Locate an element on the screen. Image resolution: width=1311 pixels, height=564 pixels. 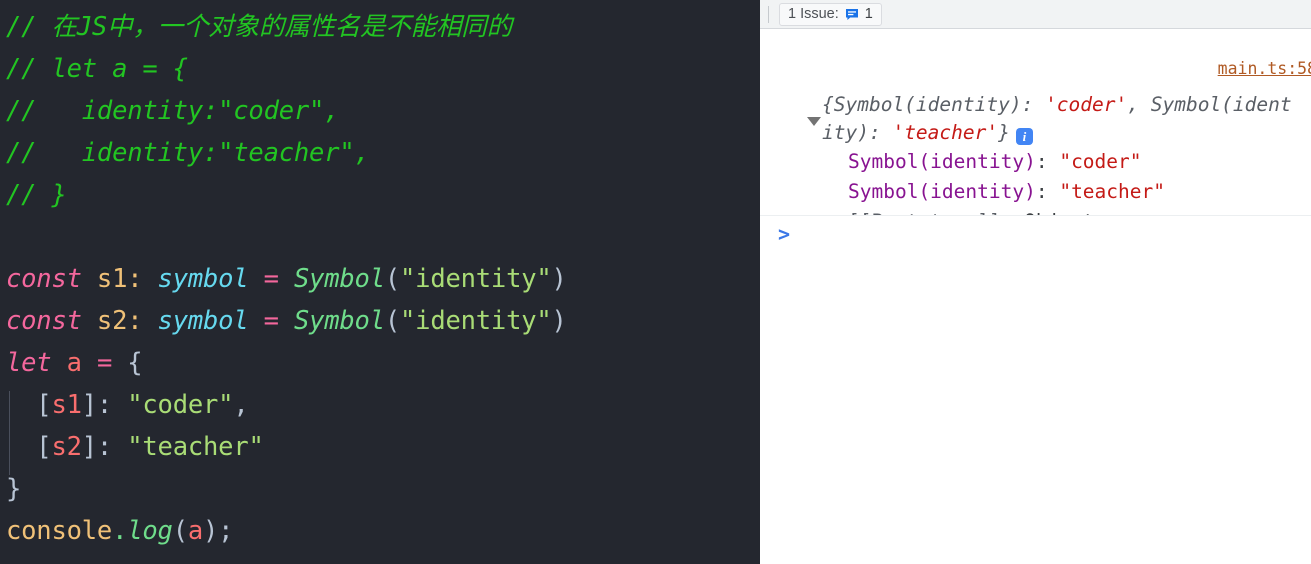
console-prompt-row: > is located at coordinates (1035, 233).